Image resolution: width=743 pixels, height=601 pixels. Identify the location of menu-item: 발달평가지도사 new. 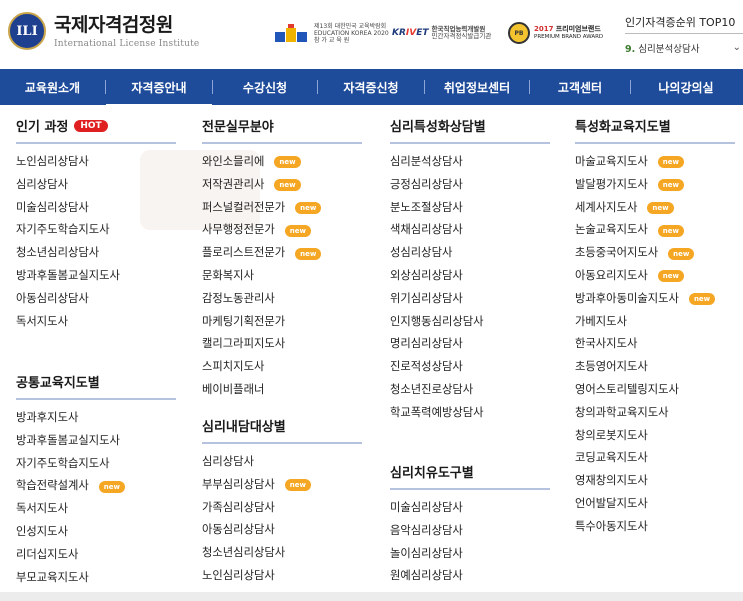
(655, 185).